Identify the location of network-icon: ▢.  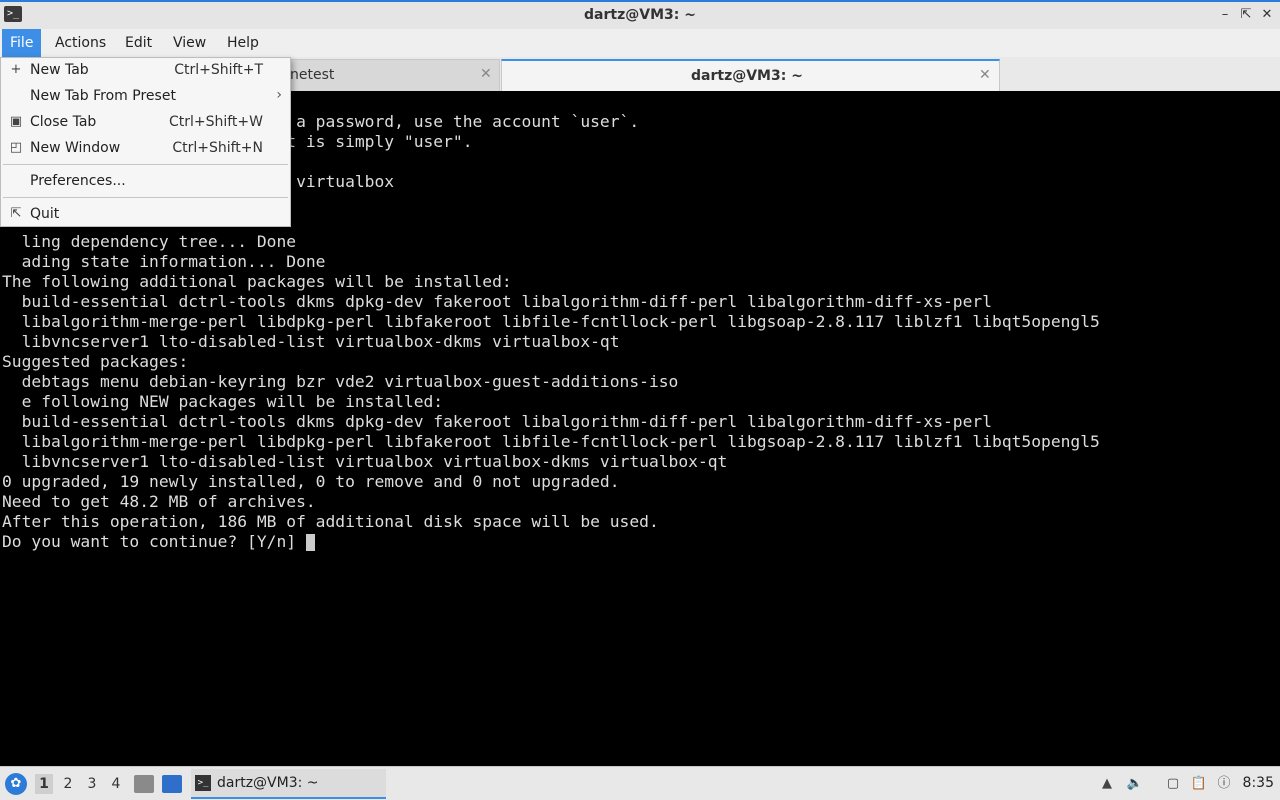
(1173, 784).